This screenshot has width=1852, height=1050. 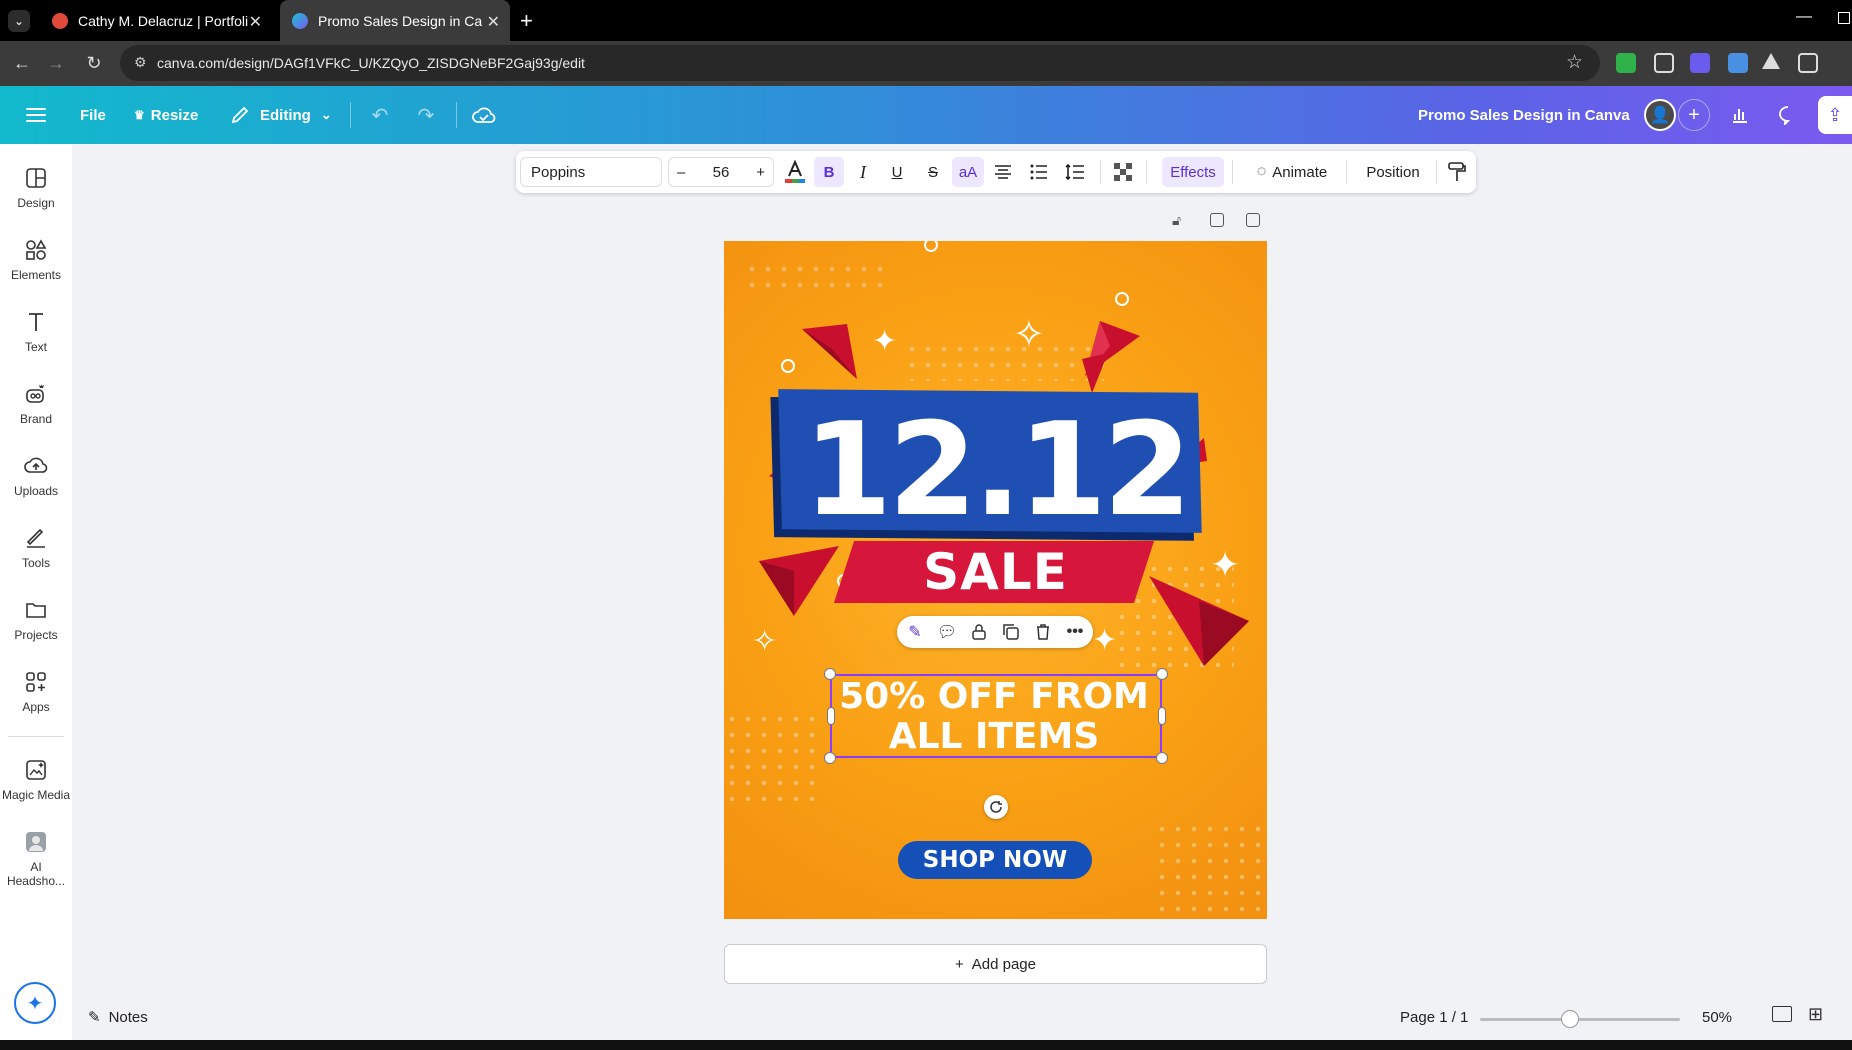 I want to click on editing-mode-dropdown: Editing ⌄, so click(x=281, y=115).